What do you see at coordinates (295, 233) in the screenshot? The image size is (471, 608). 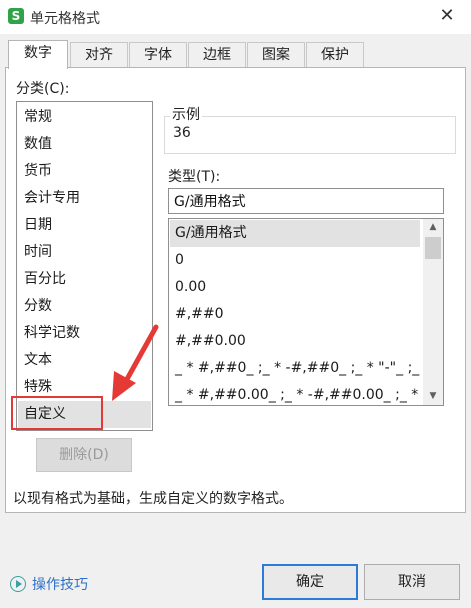 I see `format-item-selected: G/通用格式` at bounding box center [295, 233].